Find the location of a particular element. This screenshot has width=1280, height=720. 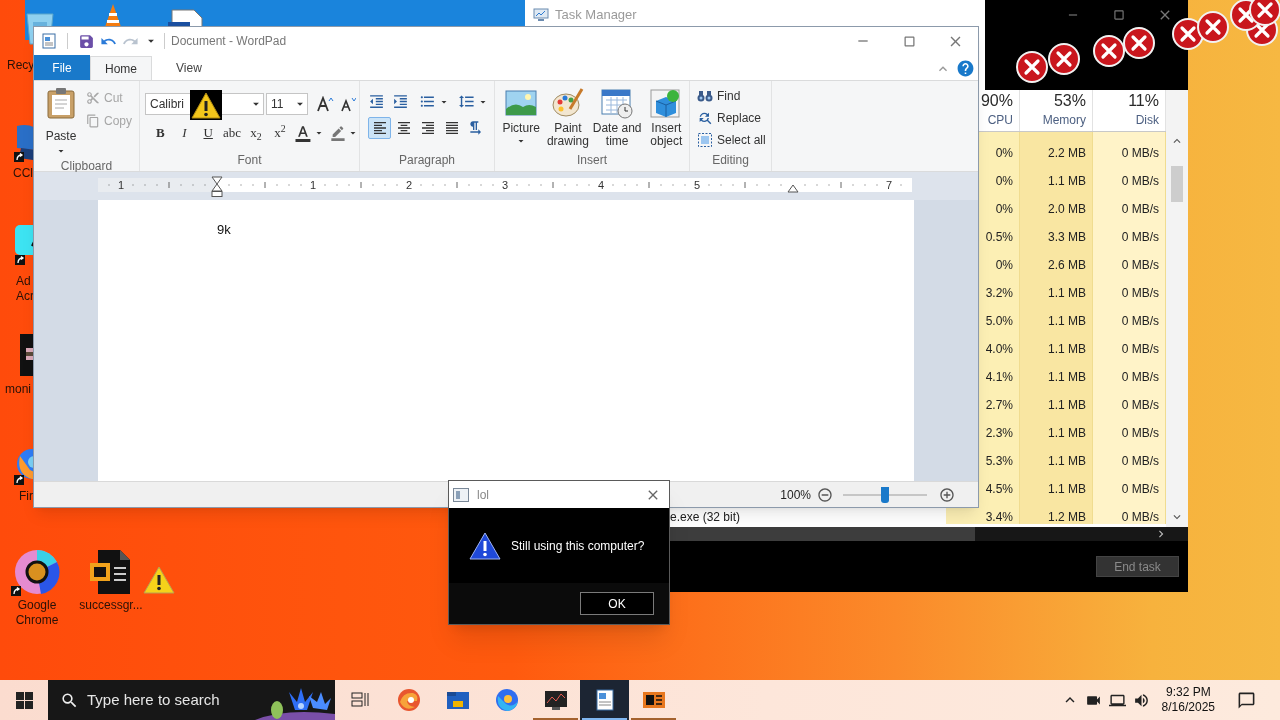

font-size-field: 11 is located at coordinates (287, 104).